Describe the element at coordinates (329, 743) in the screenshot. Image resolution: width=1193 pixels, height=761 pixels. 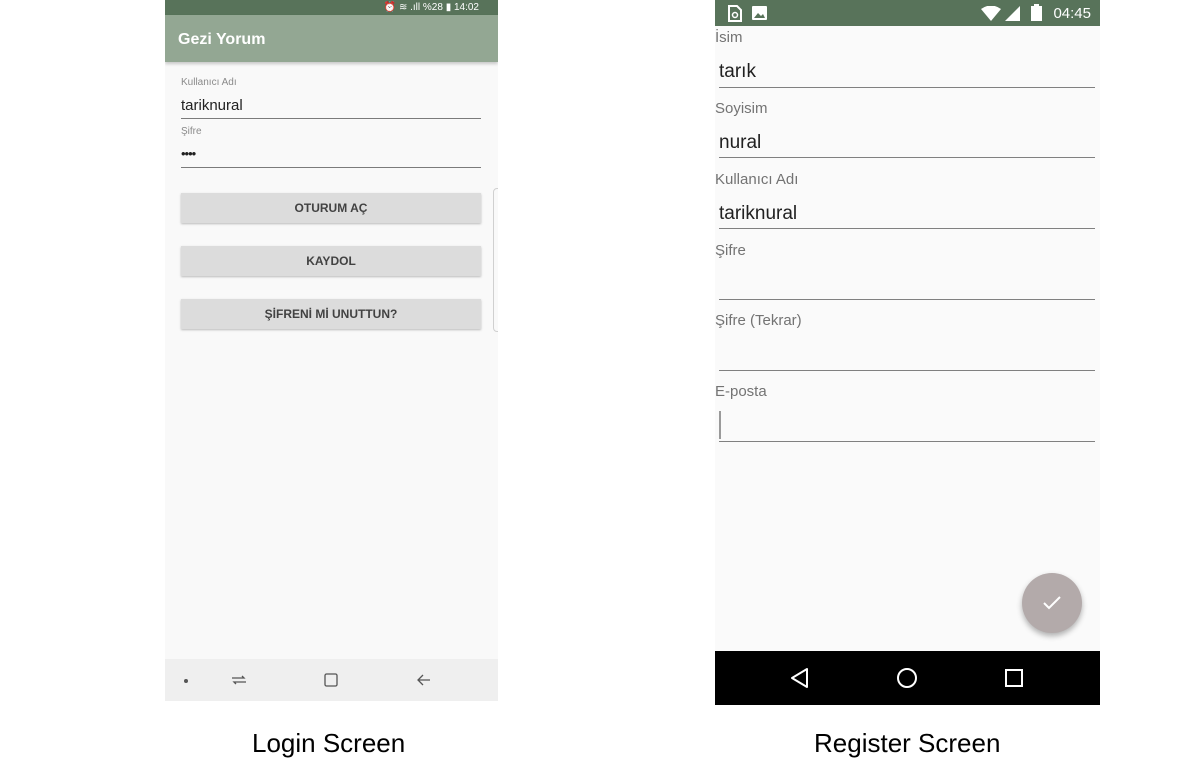
I see `login-caption: Login Screen` at that location.